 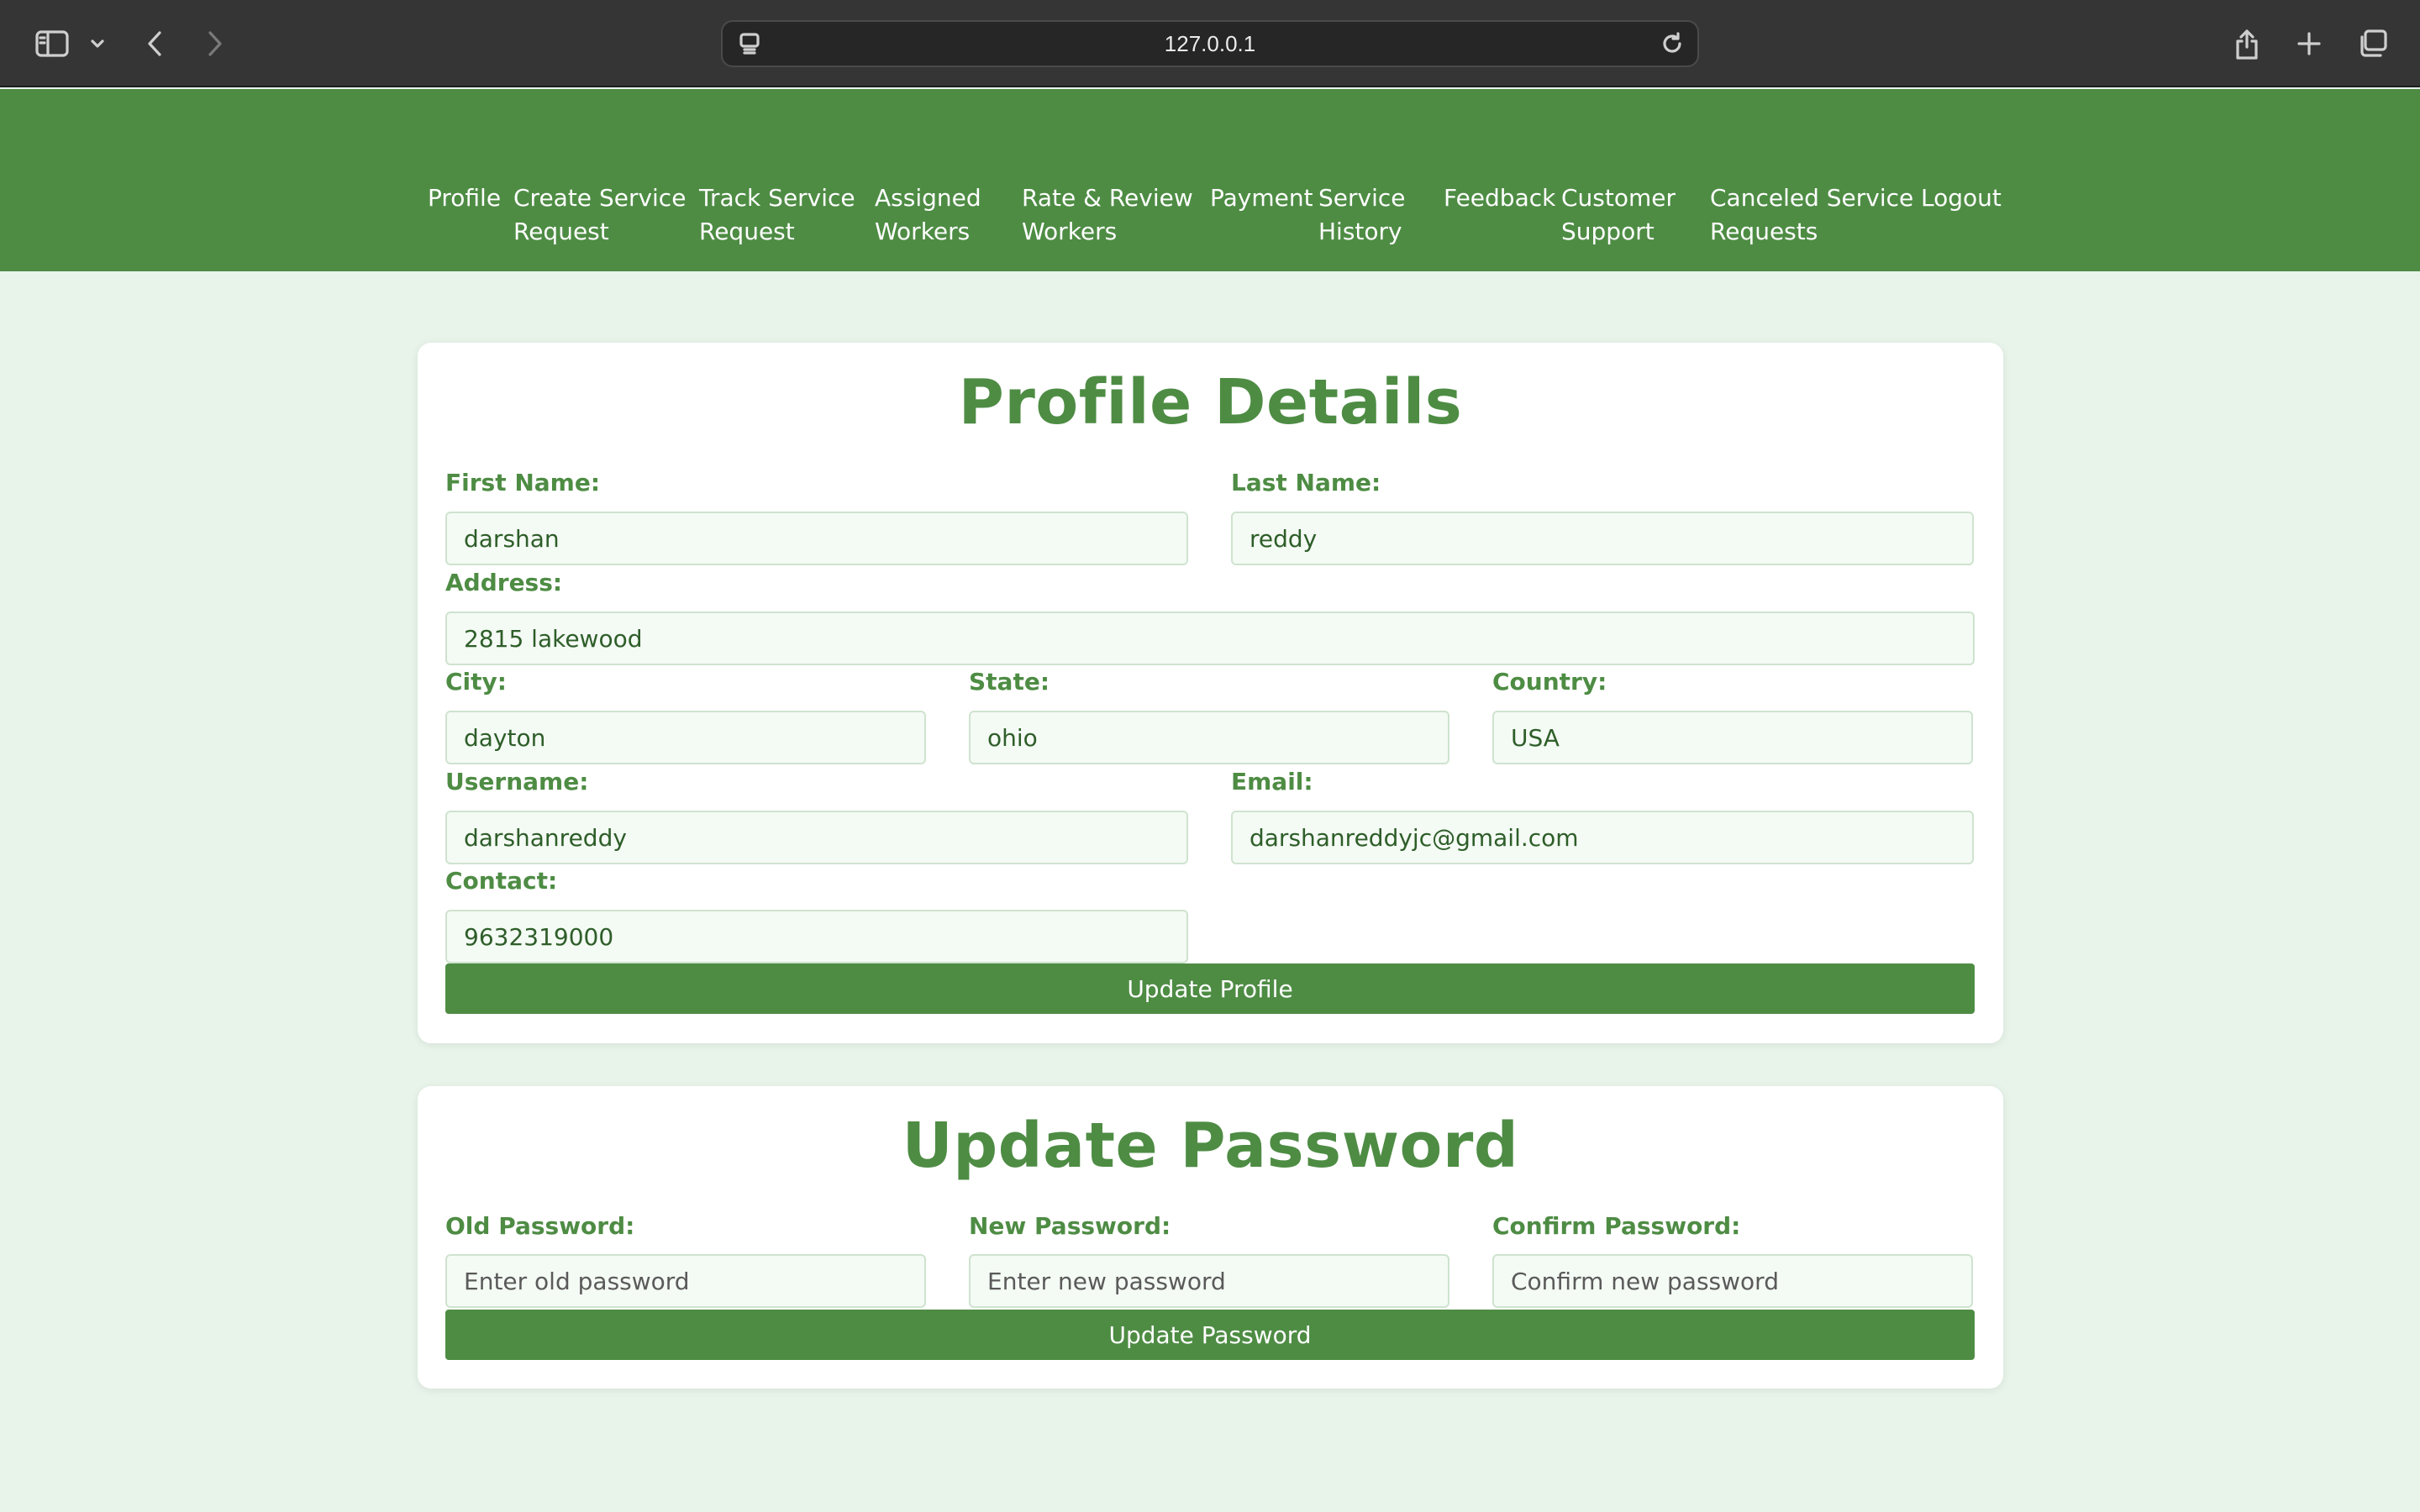 What do you see at coordinates (2372, 43) in the screenshot?
I see `tabs-overview-icon` at bounding box center [2372, 43].